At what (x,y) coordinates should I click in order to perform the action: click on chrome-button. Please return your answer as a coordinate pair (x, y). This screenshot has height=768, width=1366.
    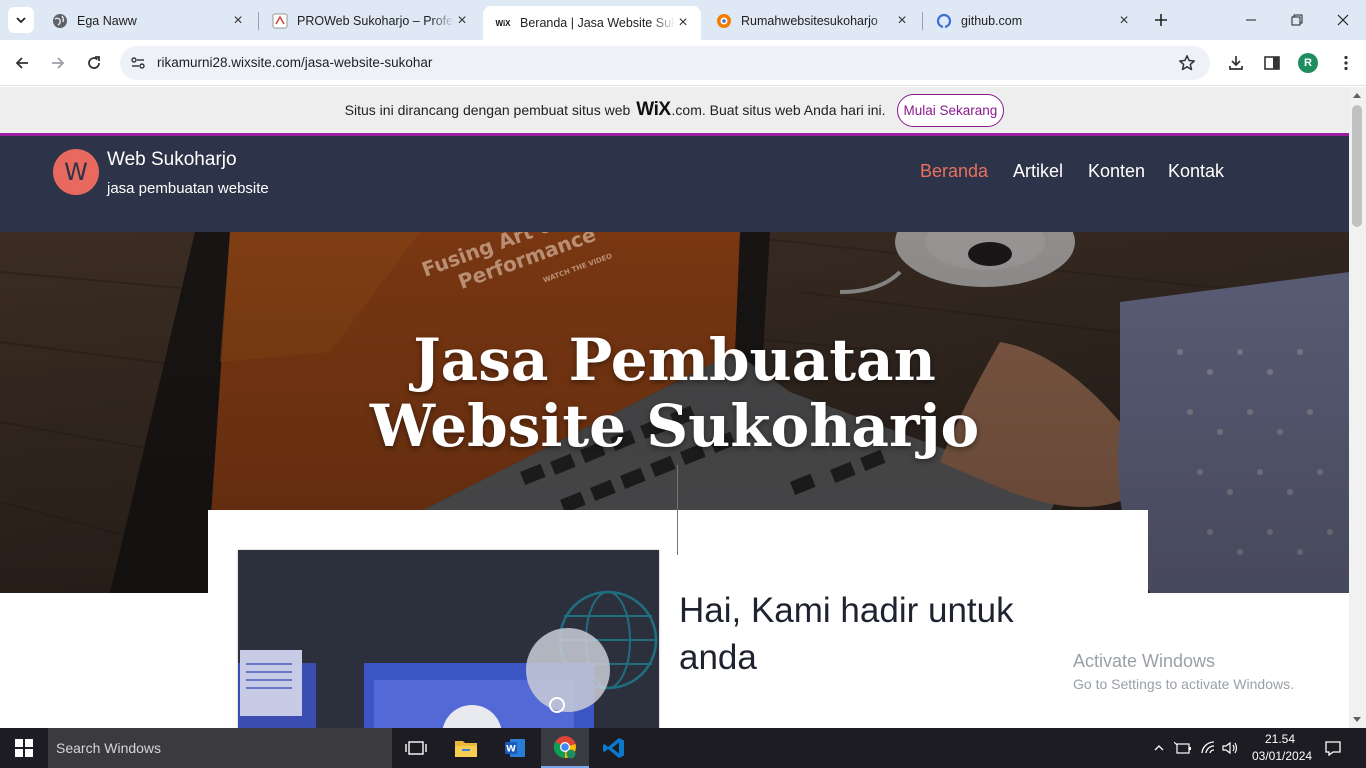
    Looking at the image, I should click on (565, 748).